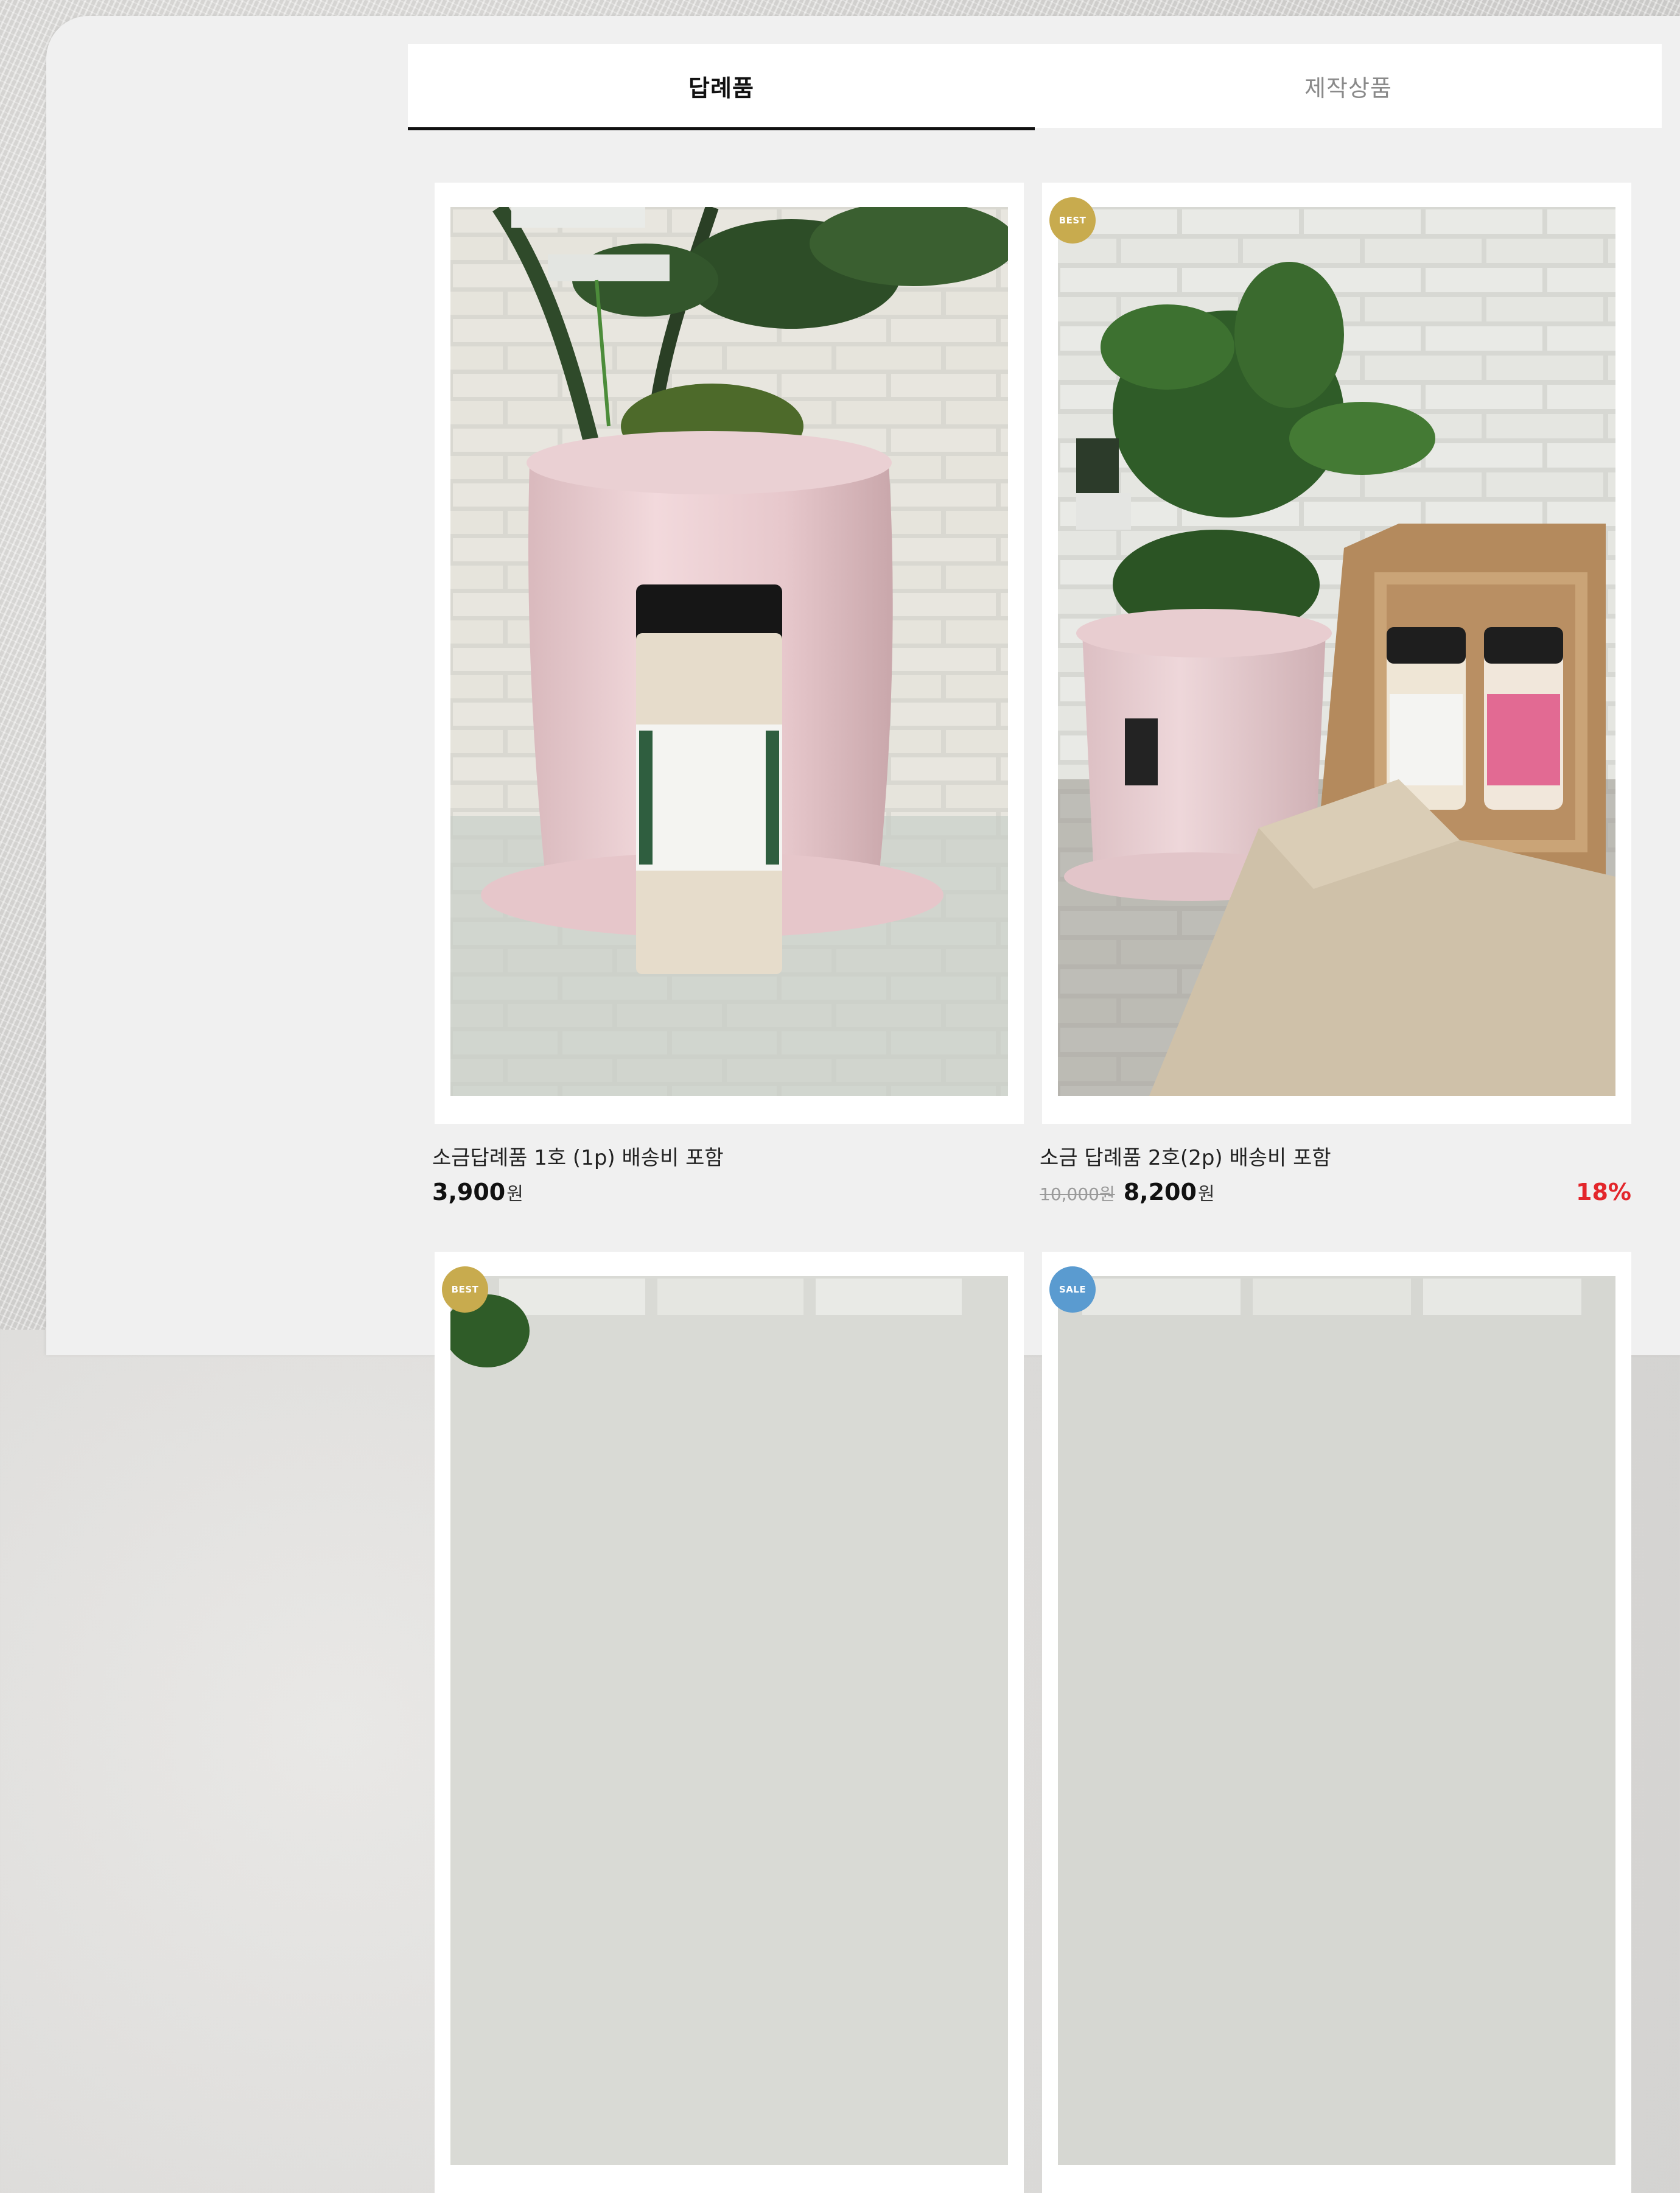  I want to click on category-tabs: 답례품 제작상품, so click(1035, 87).